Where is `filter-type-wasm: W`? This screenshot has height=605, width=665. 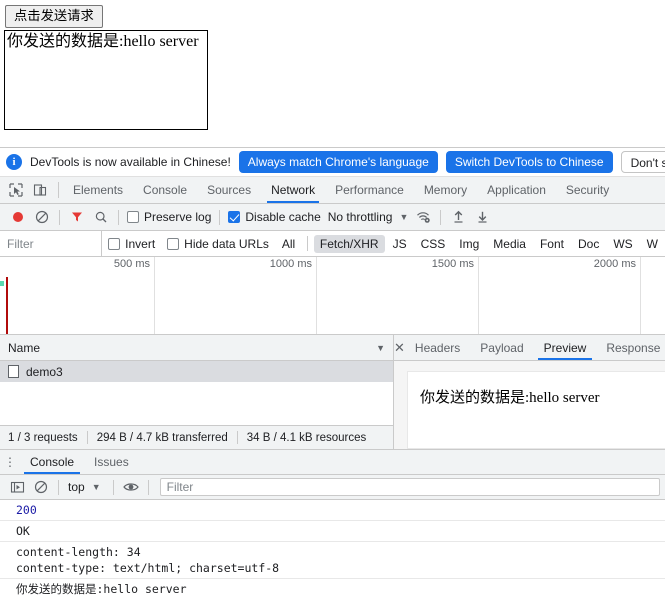
filter-type-wasm: W is located at coordinates (652, 244).